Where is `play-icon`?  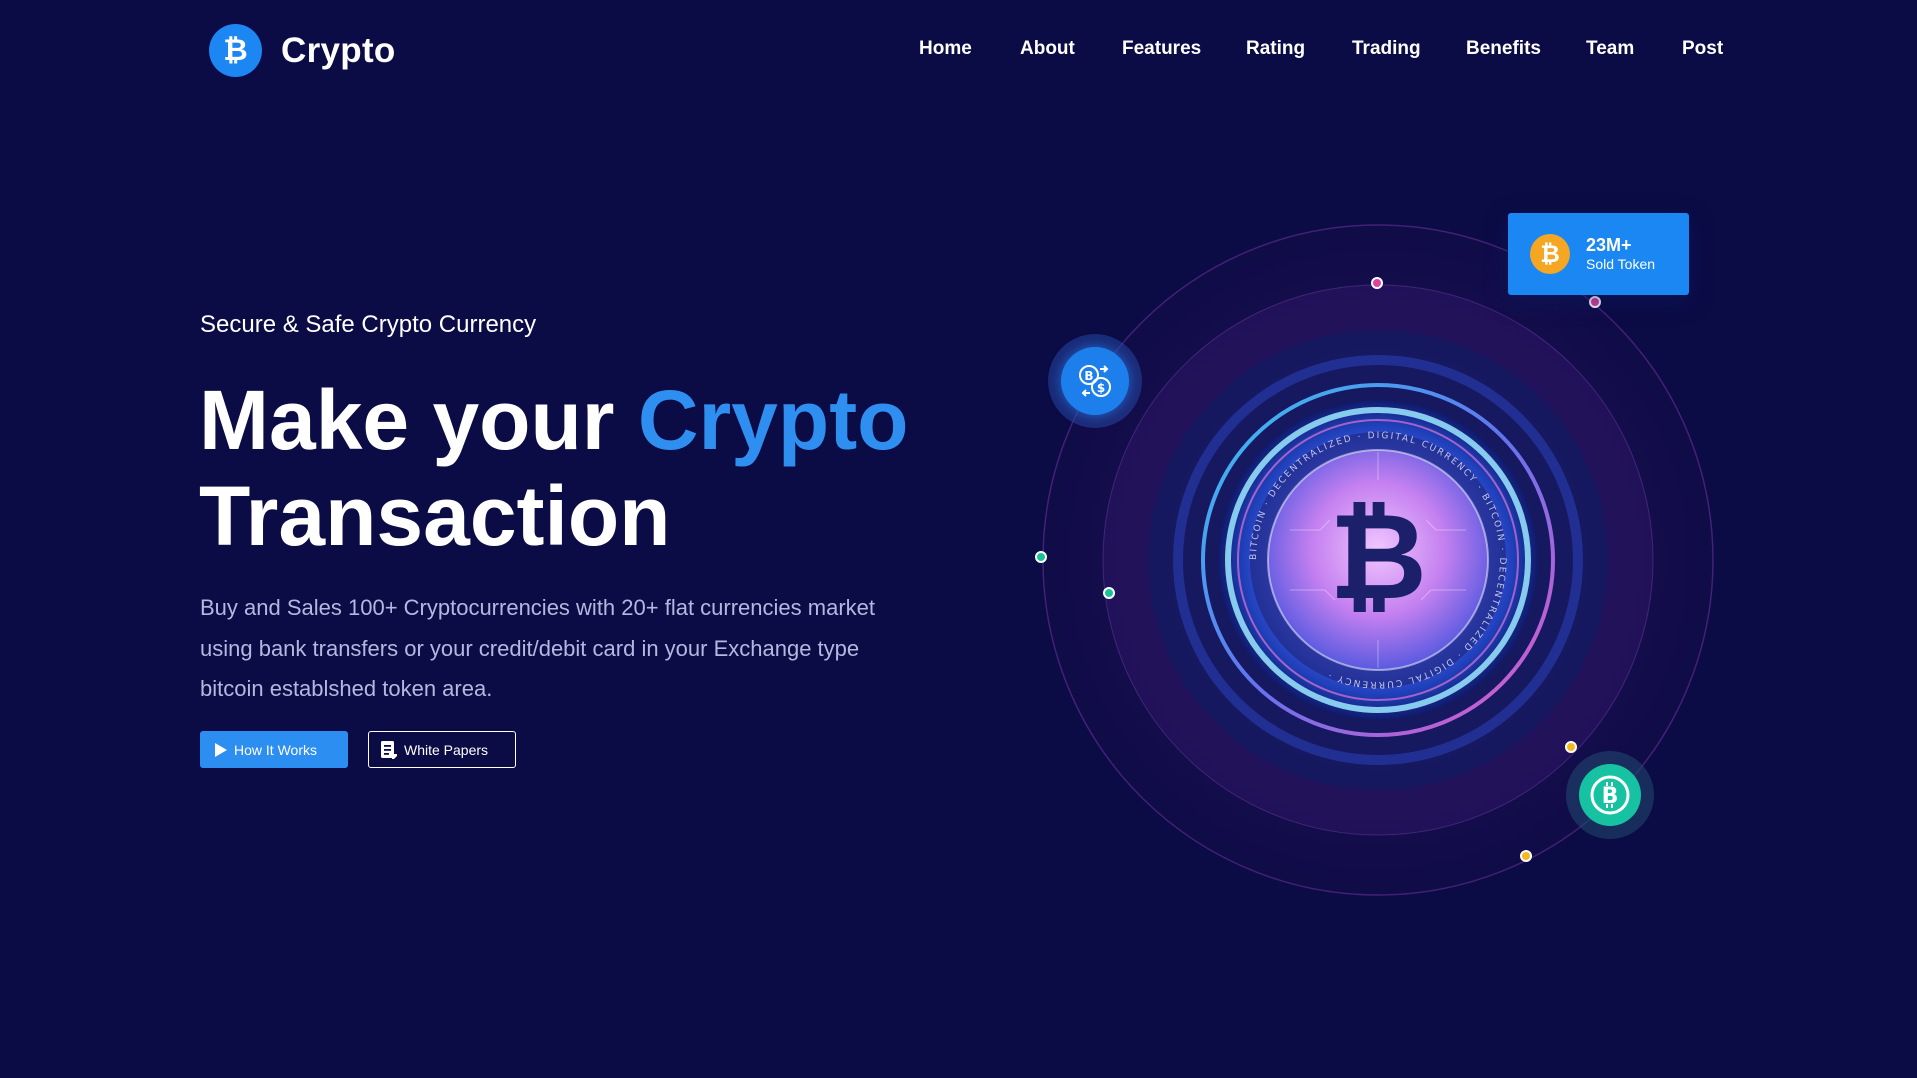 play-icon is located at coordinates (221, 749).